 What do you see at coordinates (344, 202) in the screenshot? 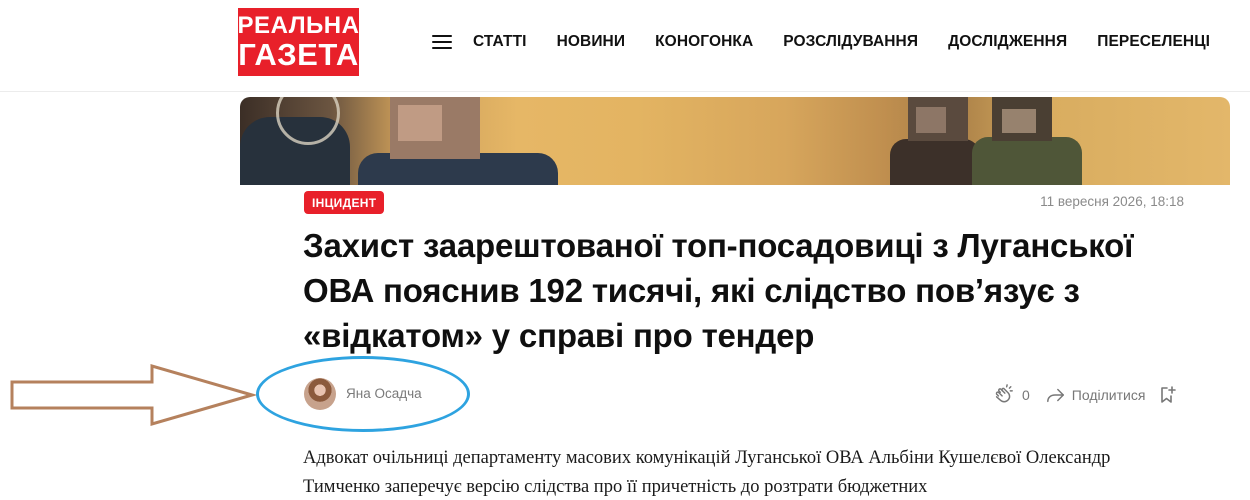
I see `category-badge: ІНЦИДЕНТ` at bounding box center [344, 202].